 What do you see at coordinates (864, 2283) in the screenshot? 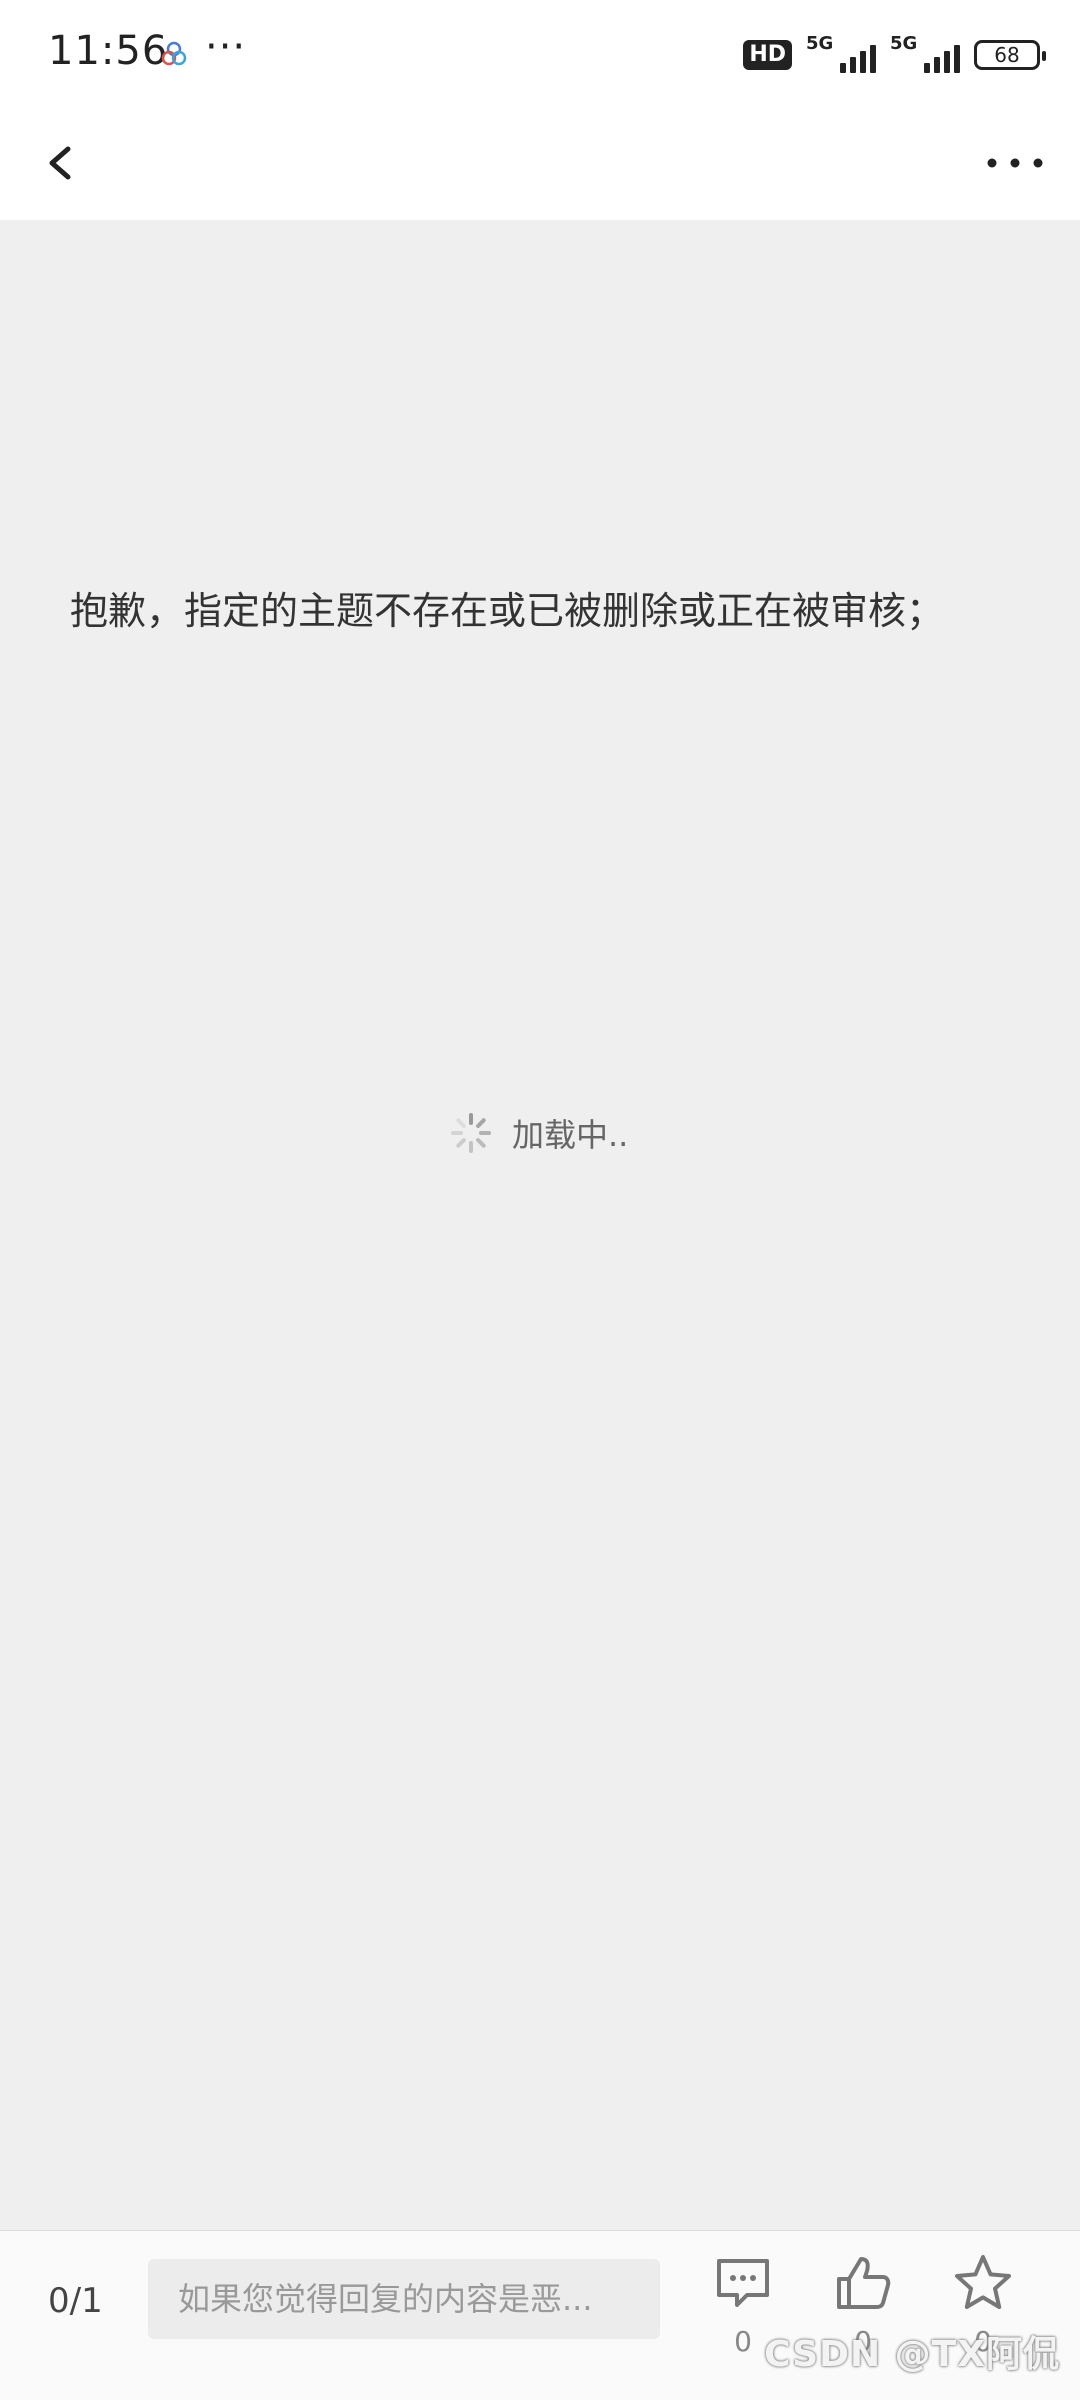
I see `thumbs-up-icon` at bounding box center [864, 2283].